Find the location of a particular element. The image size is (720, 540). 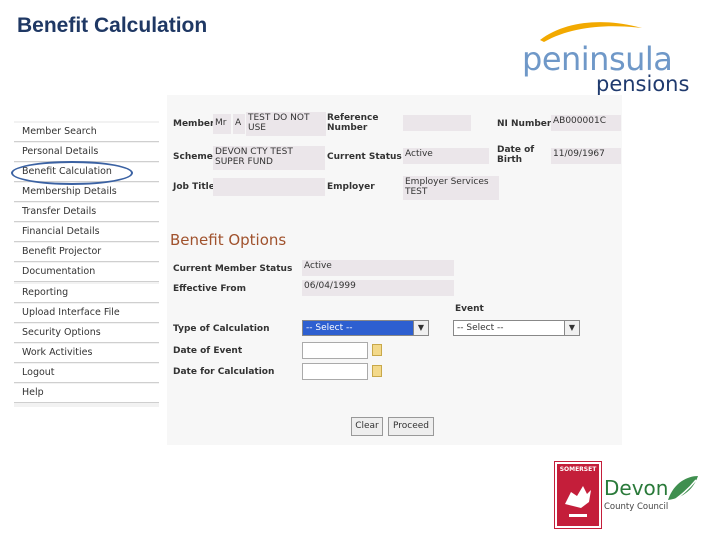

reference-number-value is located at coordinates (437, 123).